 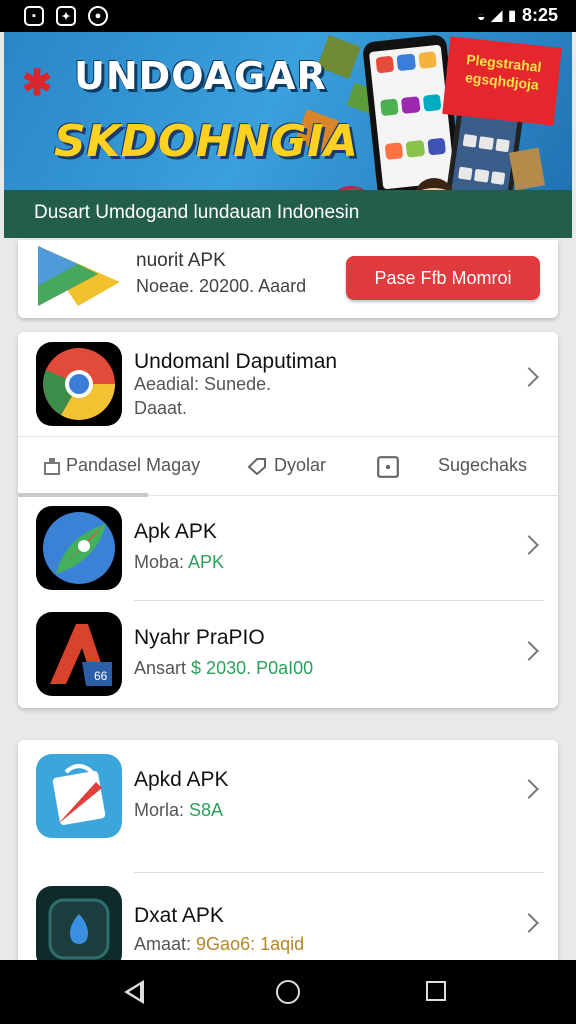 What do you see at coordinates (288, 16) in the screenshot?
I see `status-bar: ▪ ✦ ● ◒ ◢ ▮ 8:25` at bounding box center [288, 16].